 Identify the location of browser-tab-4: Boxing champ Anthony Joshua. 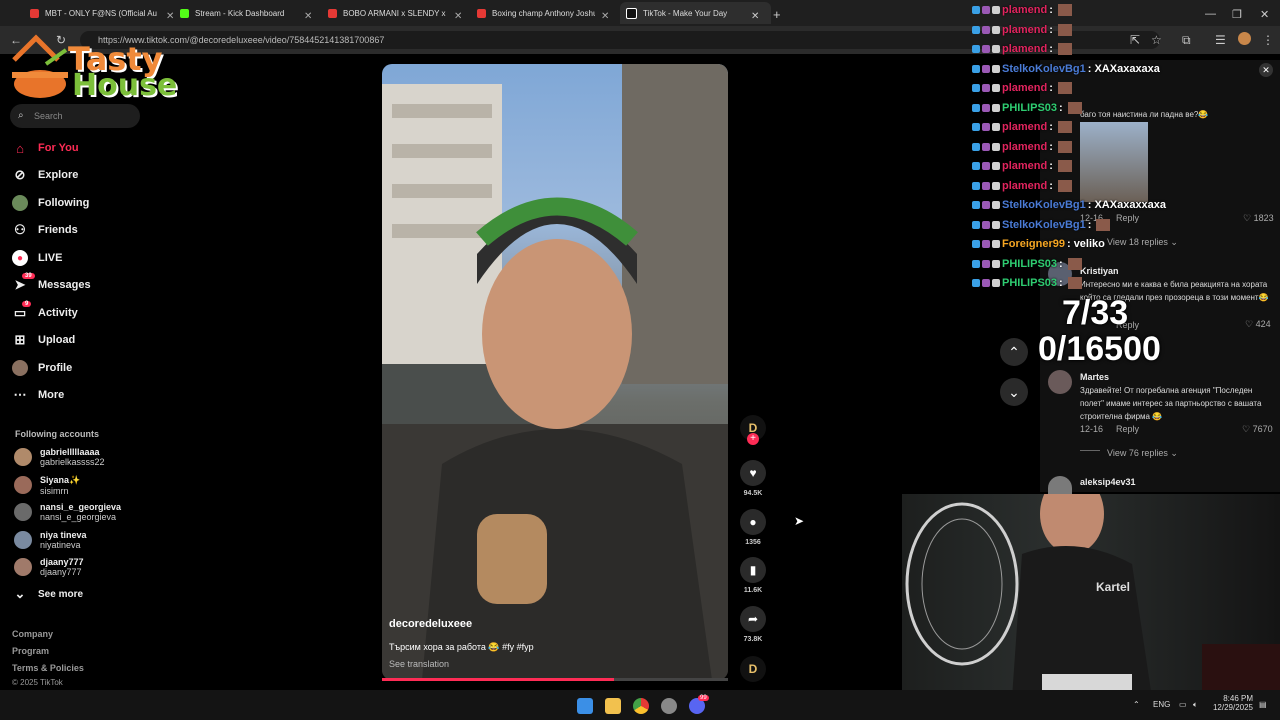
(536, 13).